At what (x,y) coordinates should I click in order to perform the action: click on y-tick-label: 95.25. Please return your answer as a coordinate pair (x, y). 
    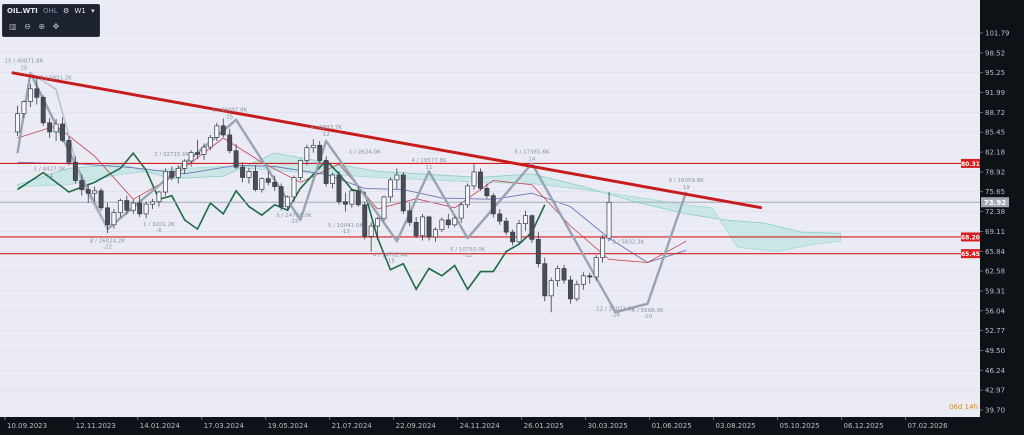
    Looking at the image, I should click on (995, 73).